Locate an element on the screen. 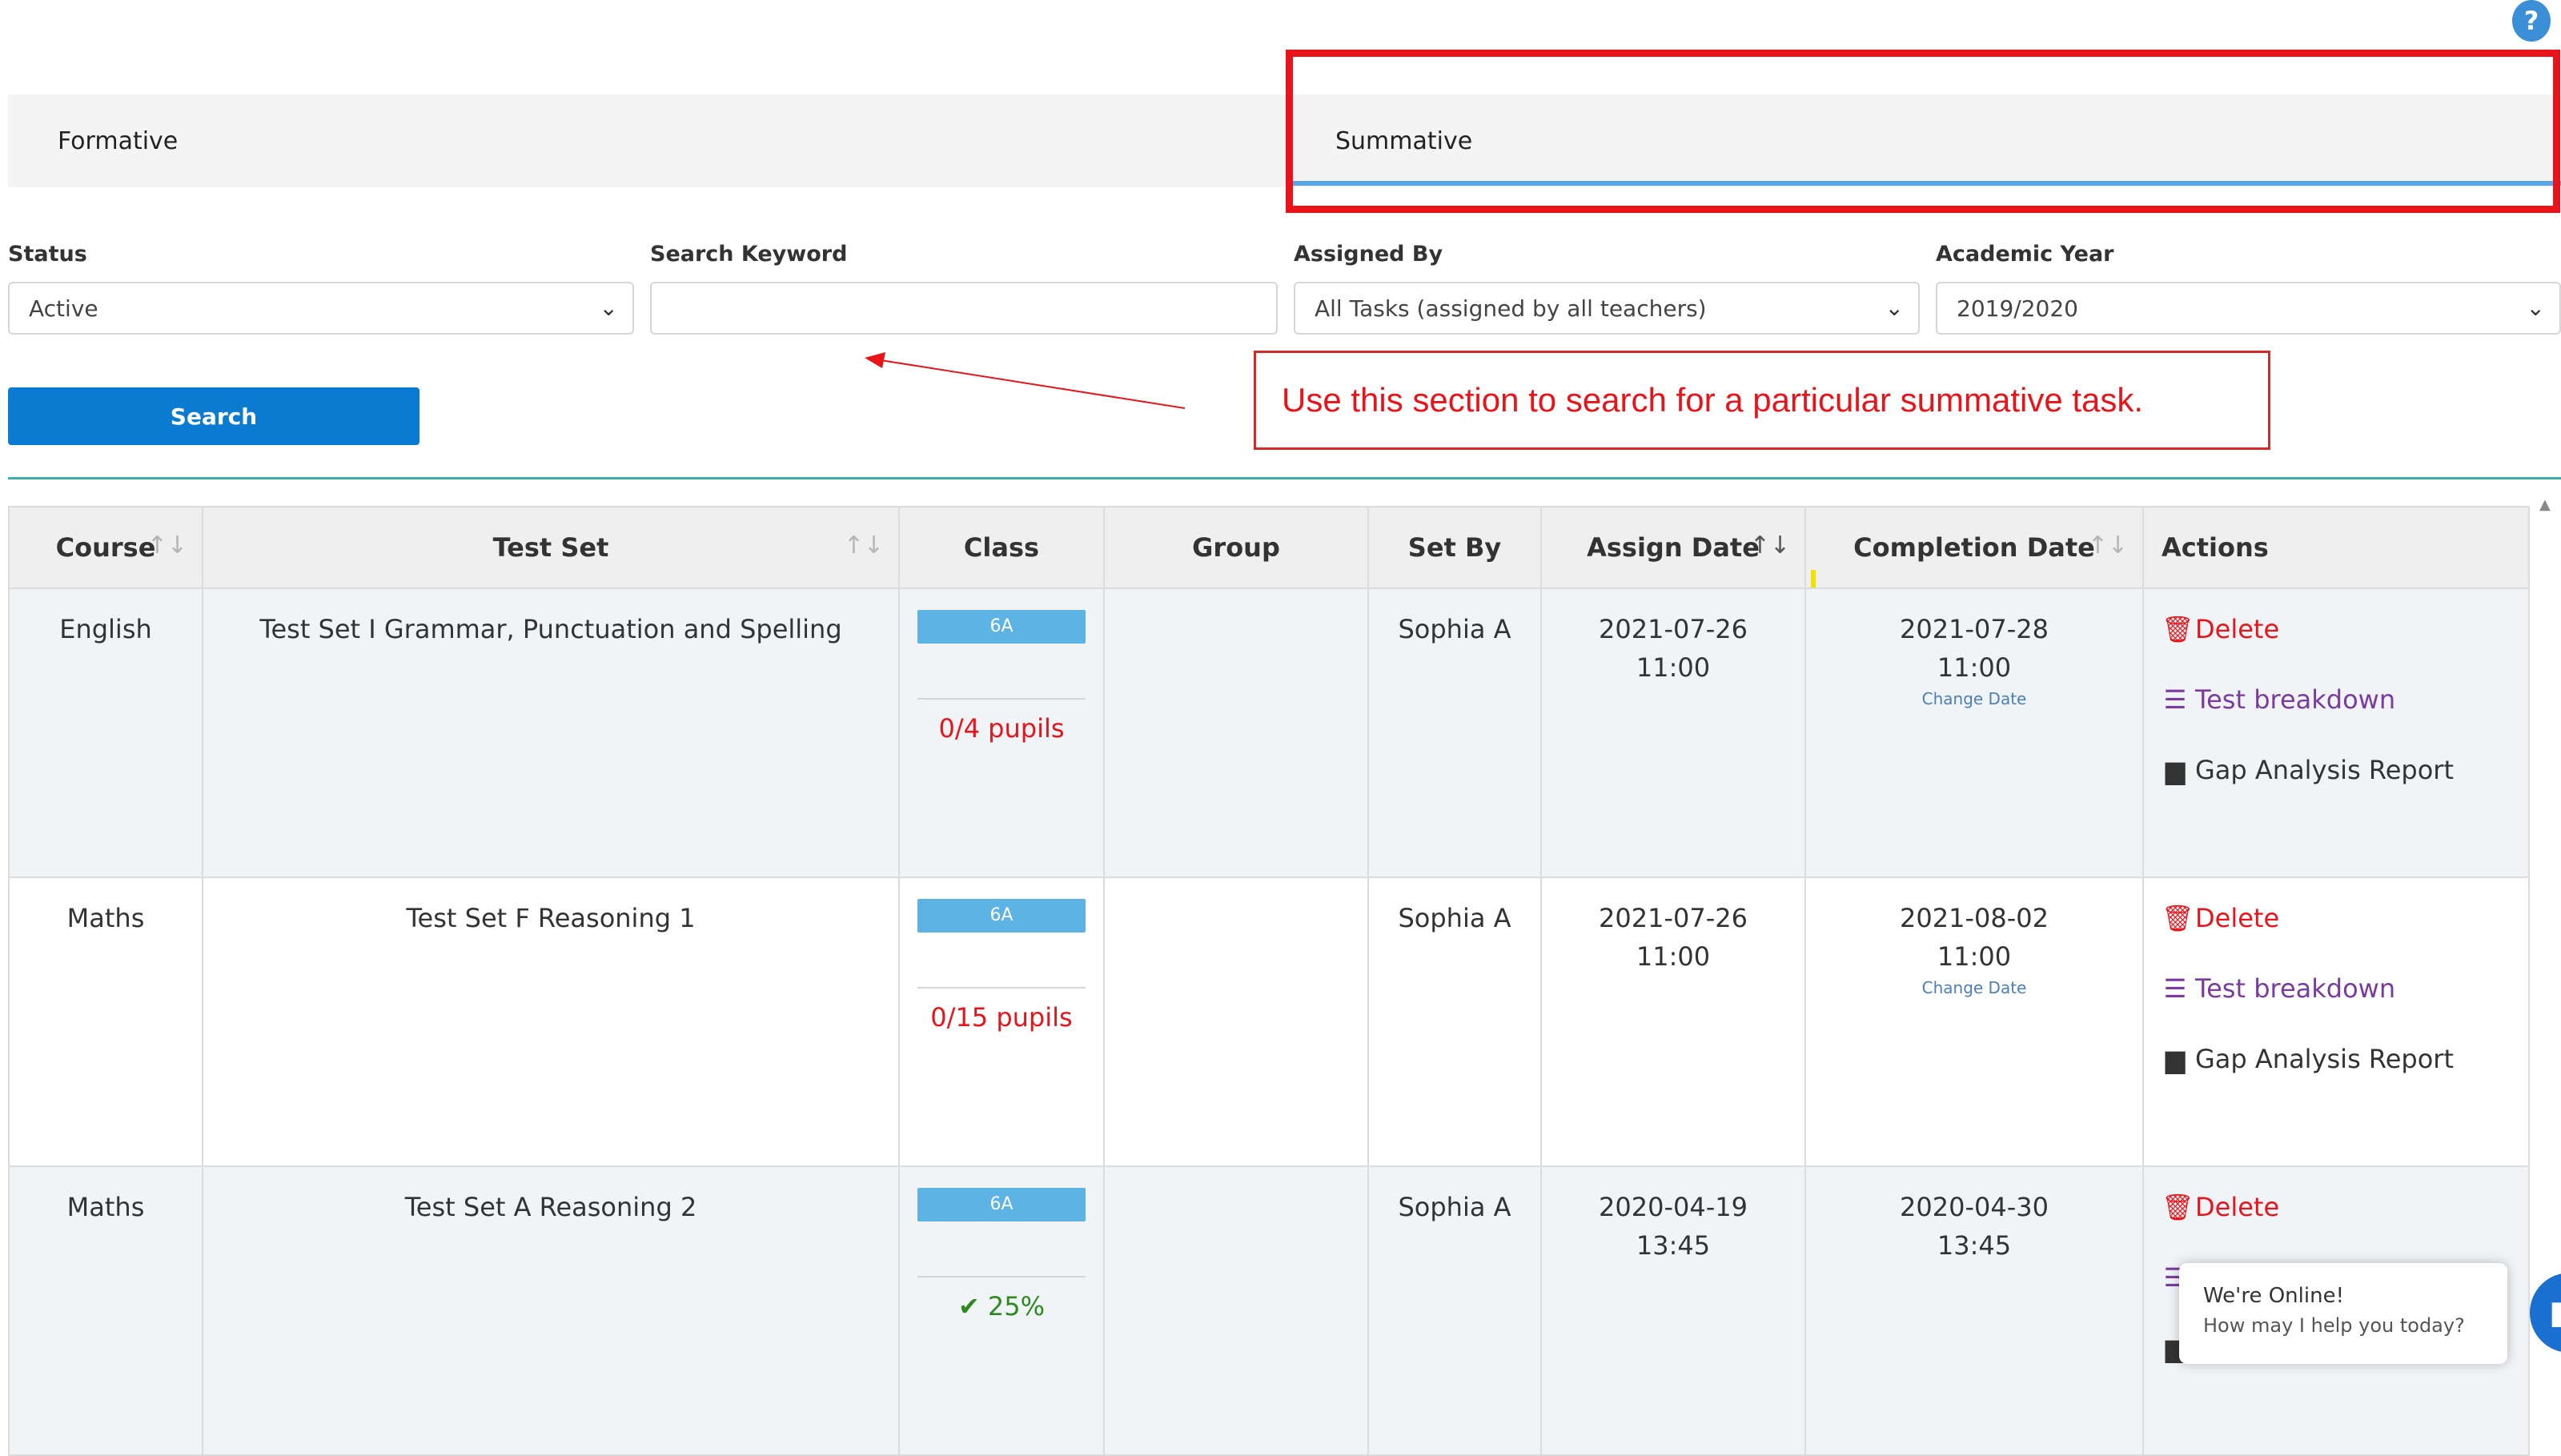 The width and height of the screenshot is (2561, 1456). column-header-assign-date: Assign Date ↑↓ is located at coordinates (1673, 547).